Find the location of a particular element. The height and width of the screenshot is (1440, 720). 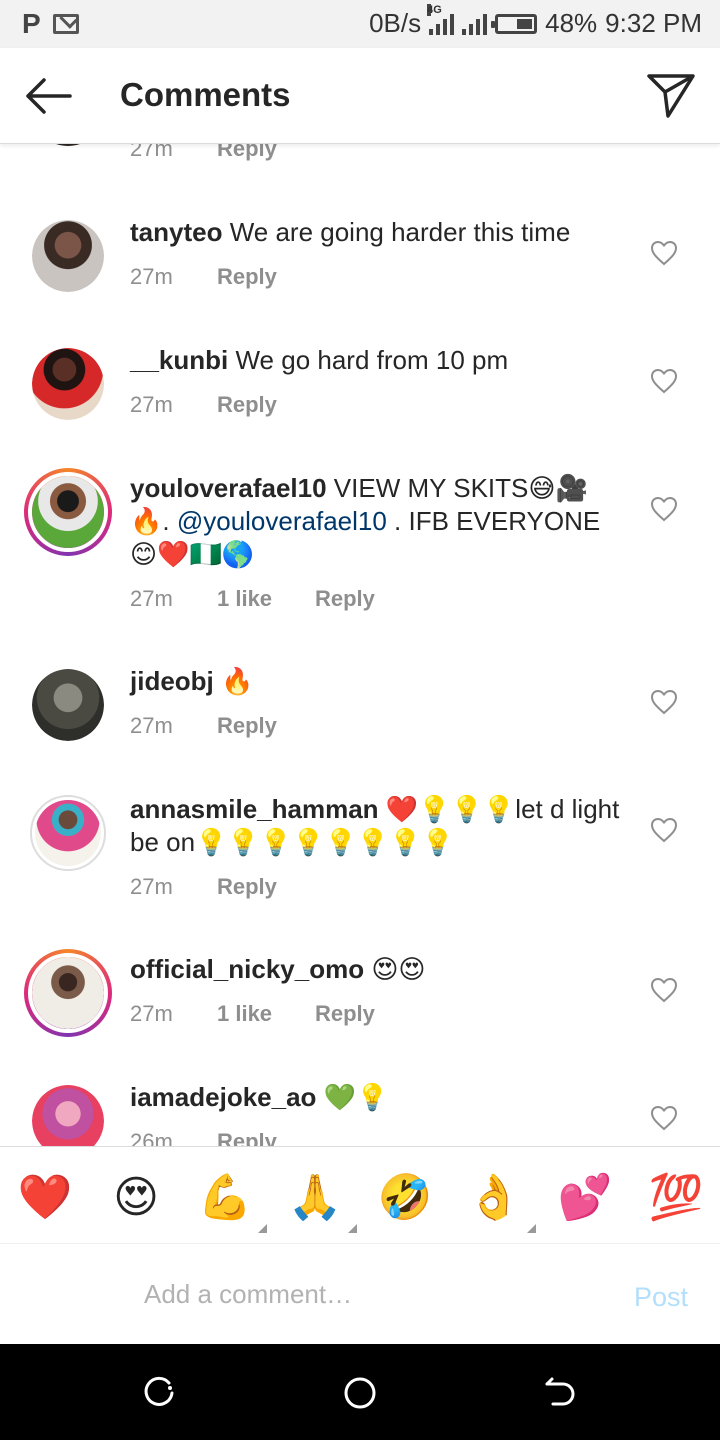

emoji-hundred-points-button: 💯 is located at coordinates (676, 1197).